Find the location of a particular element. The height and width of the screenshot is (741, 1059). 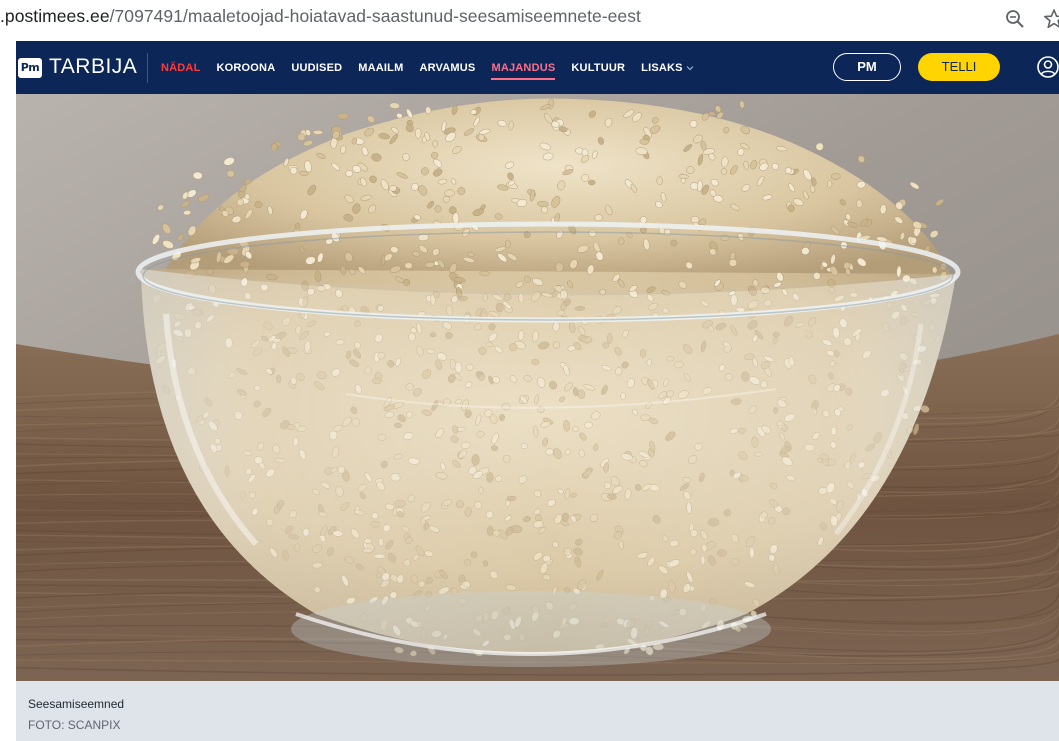

zoom-out-icon is located at coordinates (1015, 19).